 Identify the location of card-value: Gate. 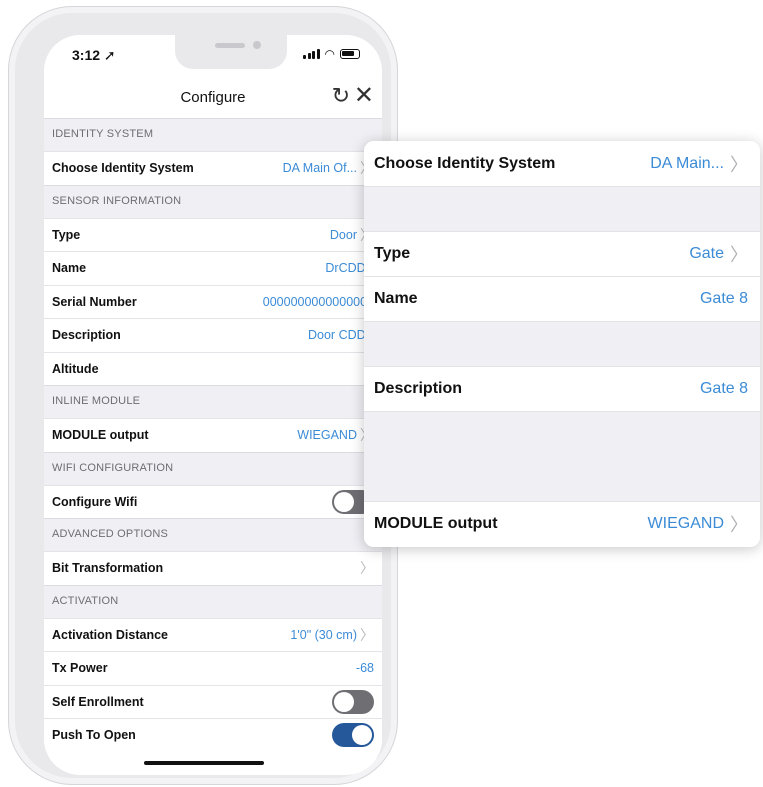
(706, 253).